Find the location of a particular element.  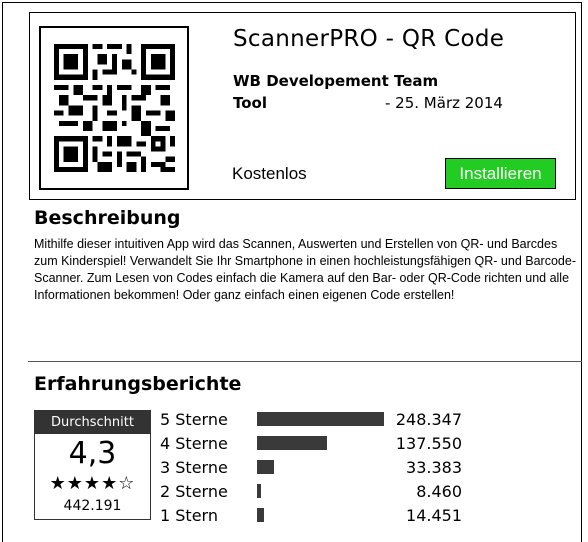

rating-count: 248.347 is located at coordinates (428, 419).